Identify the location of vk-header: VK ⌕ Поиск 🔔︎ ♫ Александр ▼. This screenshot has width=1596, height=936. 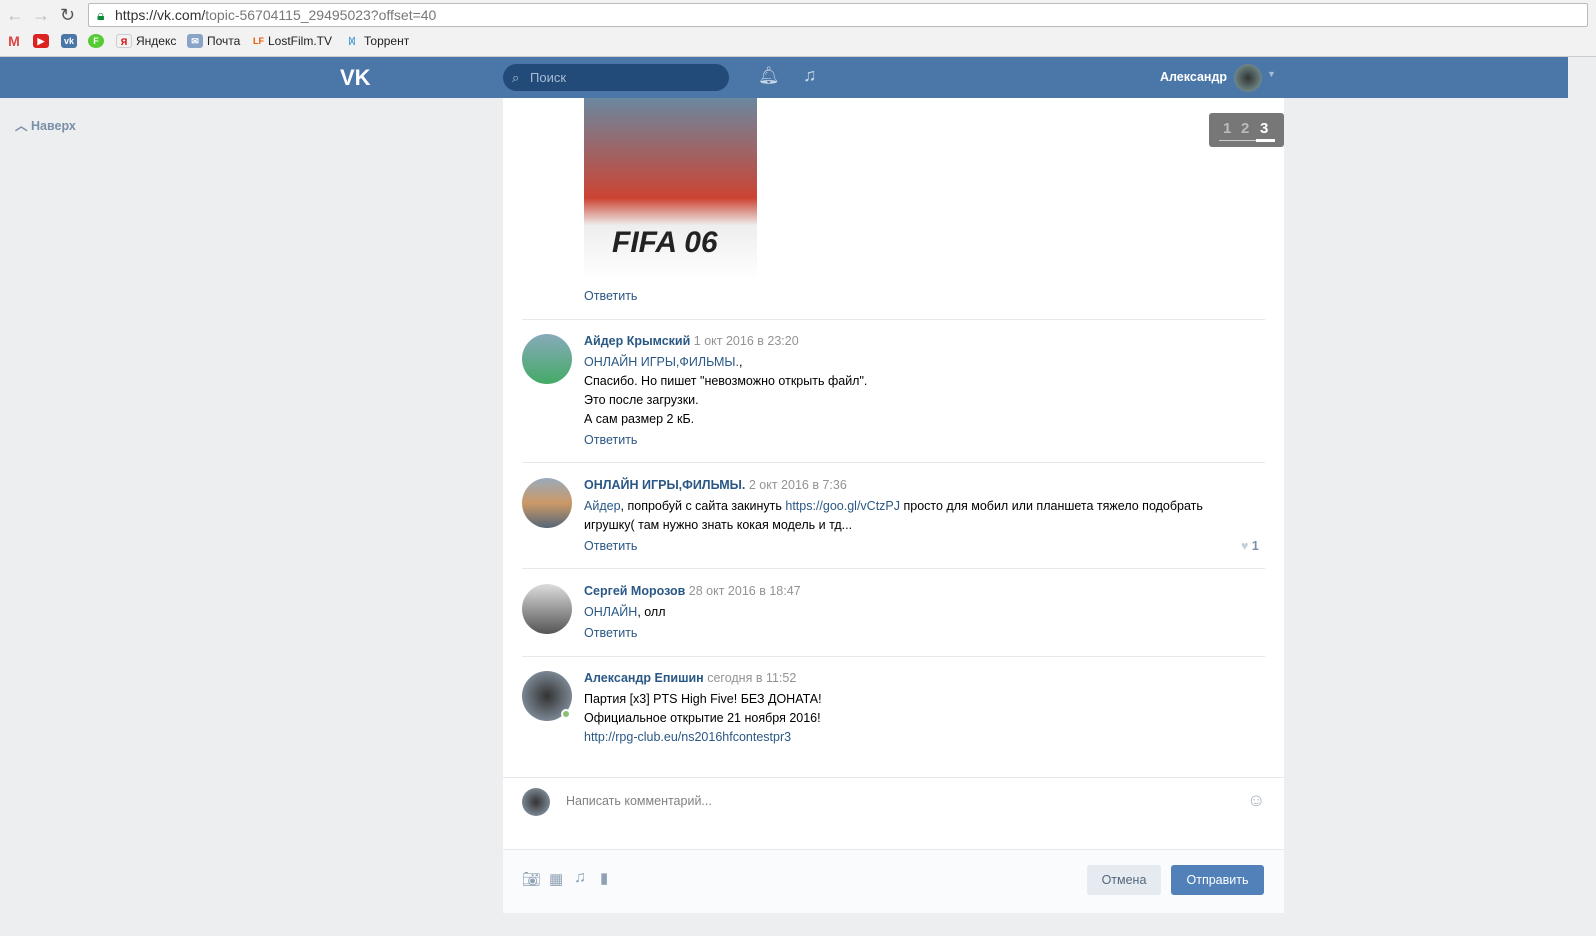
(784, 77).